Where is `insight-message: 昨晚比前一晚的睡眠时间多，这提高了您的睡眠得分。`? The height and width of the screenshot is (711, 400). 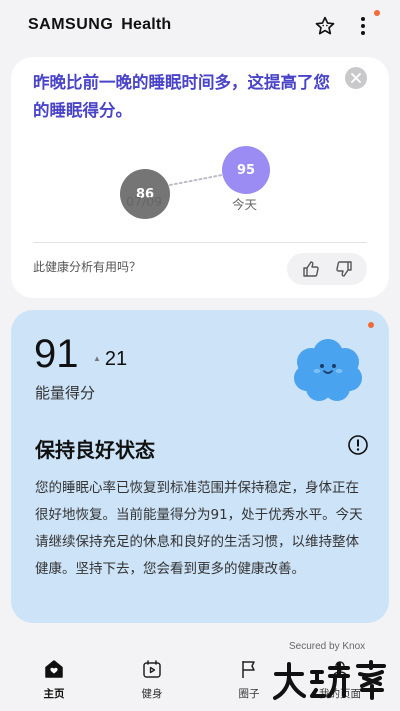
insight-message: 昨晚比前一晚的睡眠时间多，这提高了您的睡眠得分。 is located at coordinates (181, 96).